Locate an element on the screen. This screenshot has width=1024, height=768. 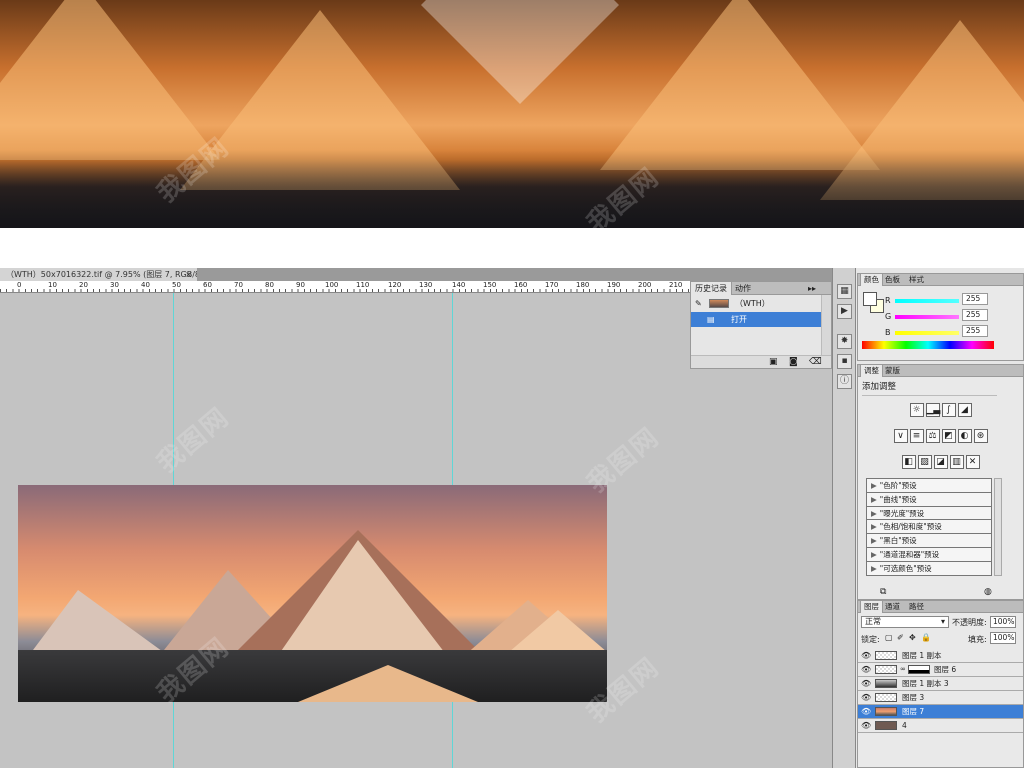
history-tabs: 历史记录 动作 ▸▸ is located at coordinates (761, 288).